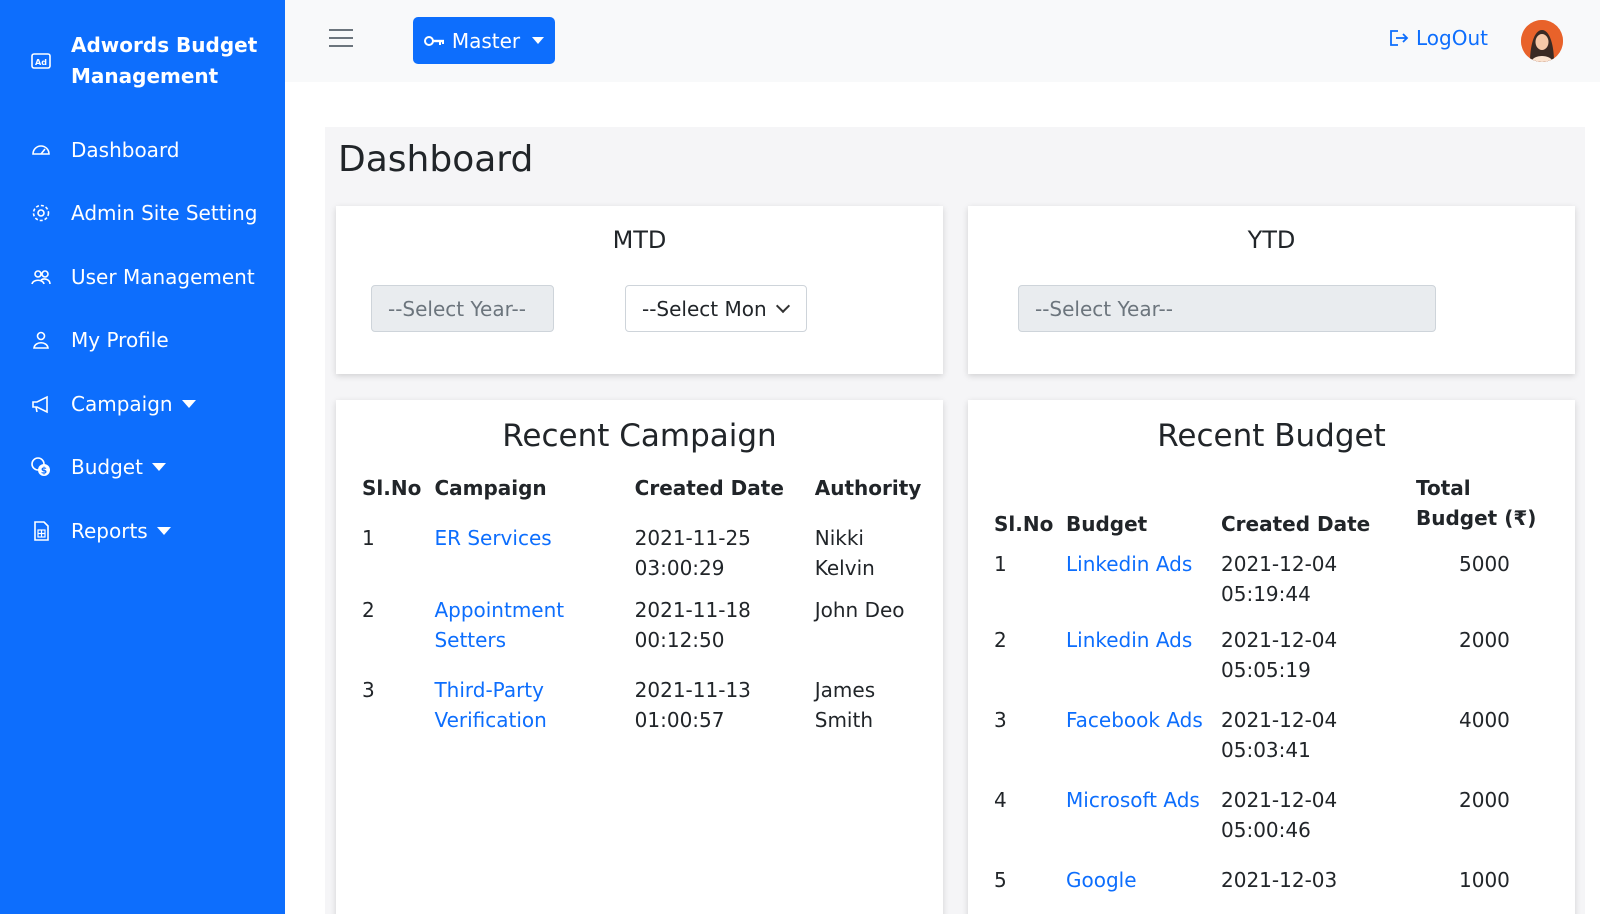 This screenshot has height=914, width=1600. Describe the element at coordinates (1107, 524) in the screenshot. I see `column-header: Budget` at that location.